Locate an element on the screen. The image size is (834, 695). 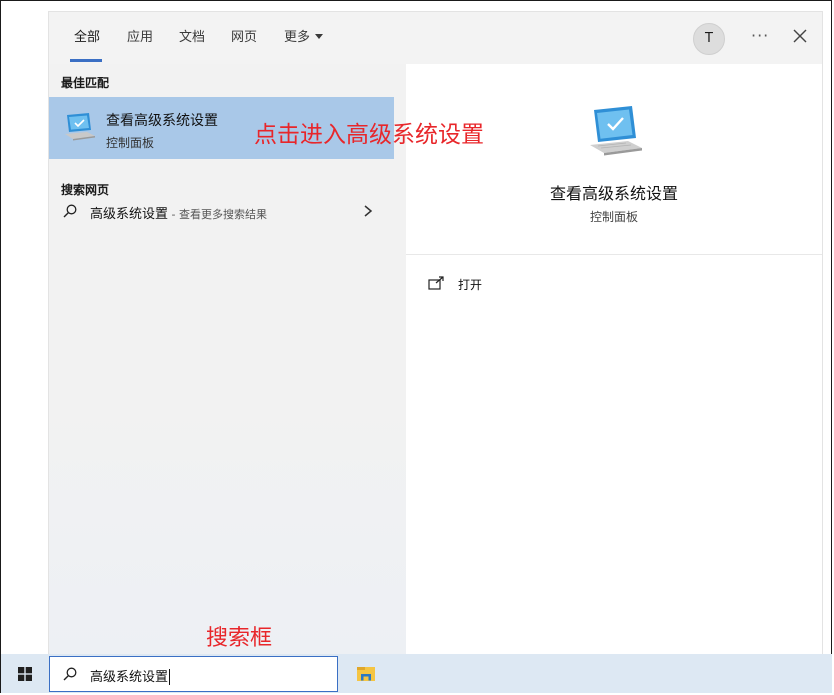
web-search-hint: - 查看更多搜索结果 is located at coordinates (217, 214).